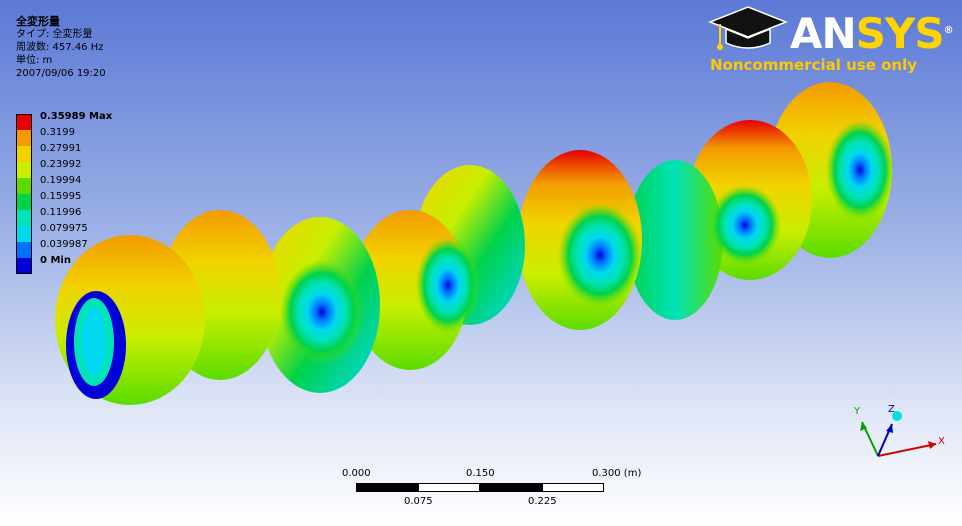  Describe the element at coordinates (94, 342) in the screenshot. I see `shaft-end-core` at that location.